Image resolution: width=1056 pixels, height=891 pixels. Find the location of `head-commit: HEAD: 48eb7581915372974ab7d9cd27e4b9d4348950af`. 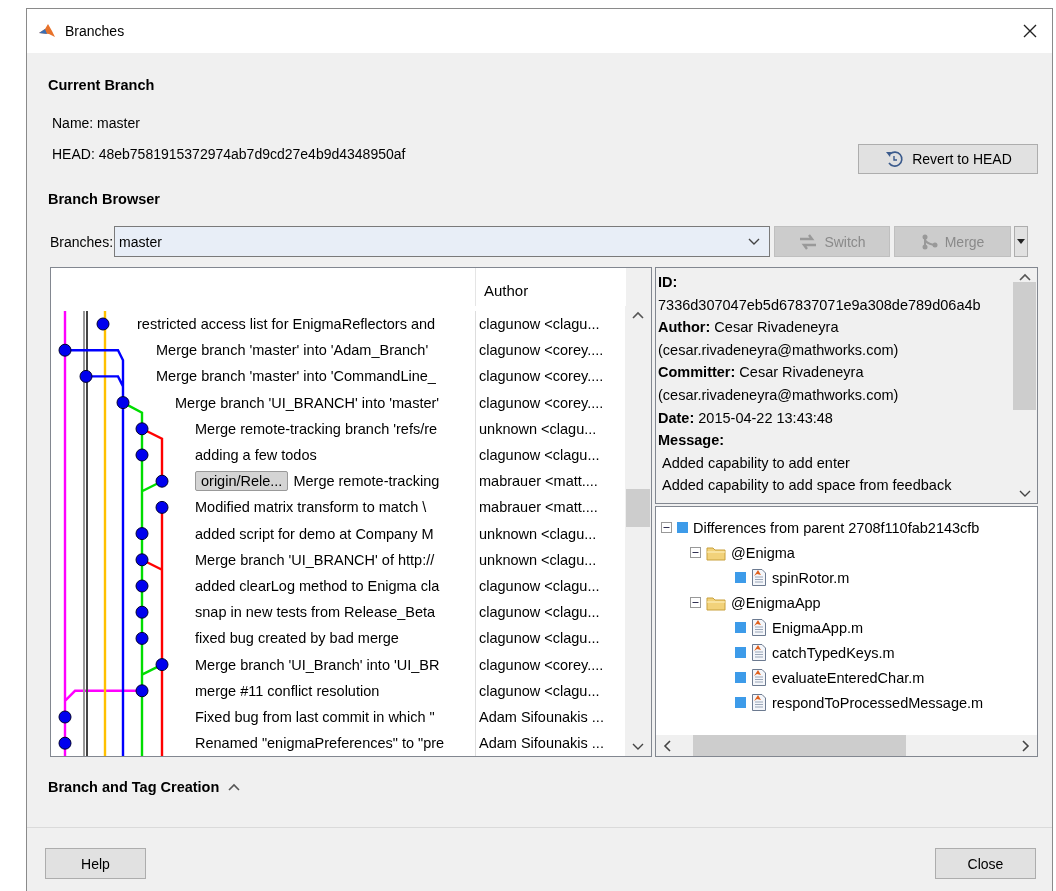

head-commit: HEAD: 48eb7581915372974ab7d9cd27e4b9d4348950af is located at coordinates (228, 154).